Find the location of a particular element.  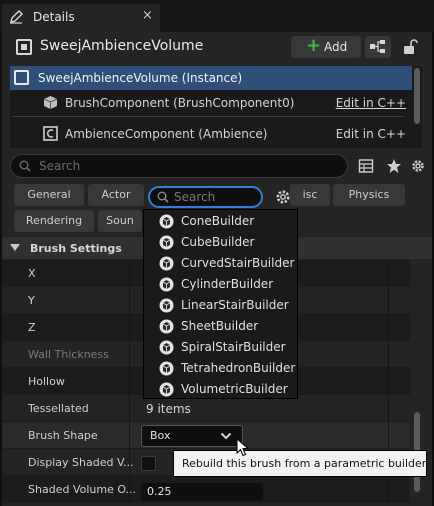

category-physics: Physics is located at coordinates (369, 195).